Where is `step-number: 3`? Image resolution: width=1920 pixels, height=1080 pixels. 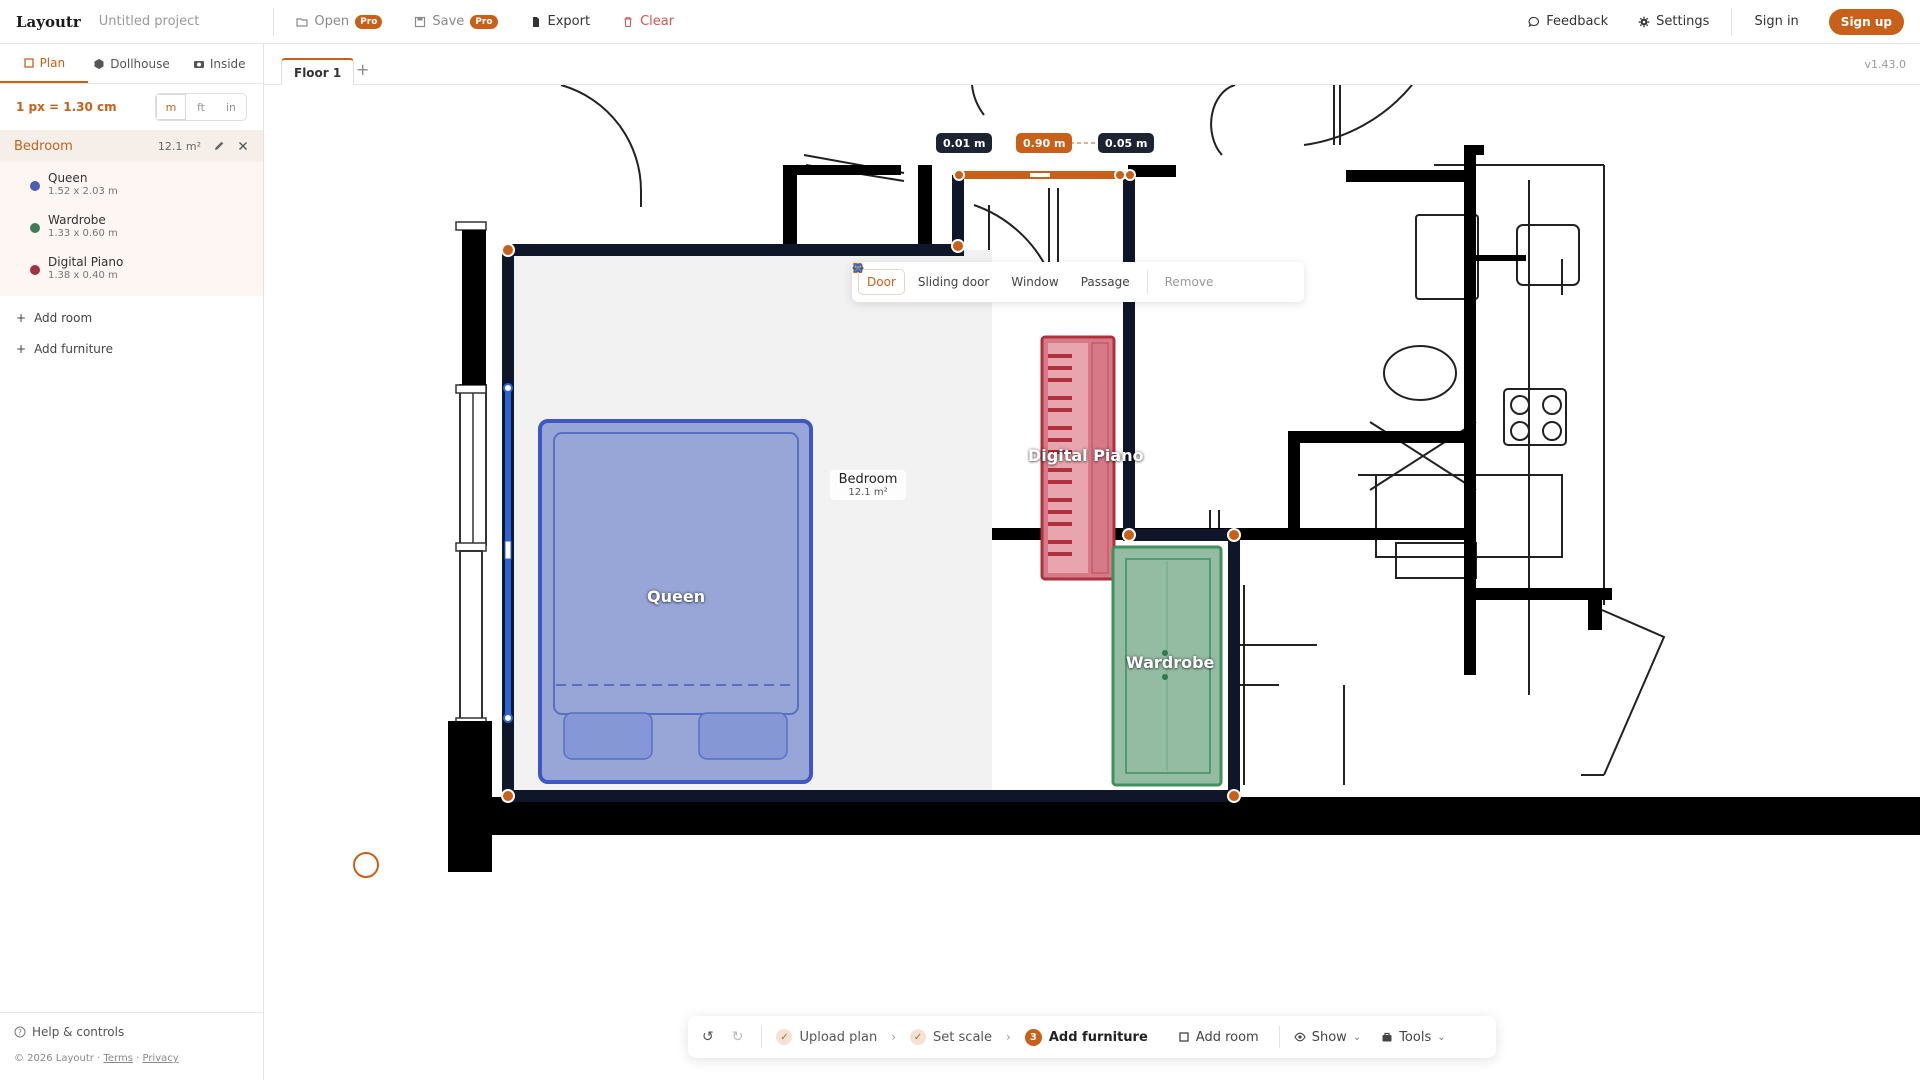 step-number: 3 is located at coordinates (1033, 1037).